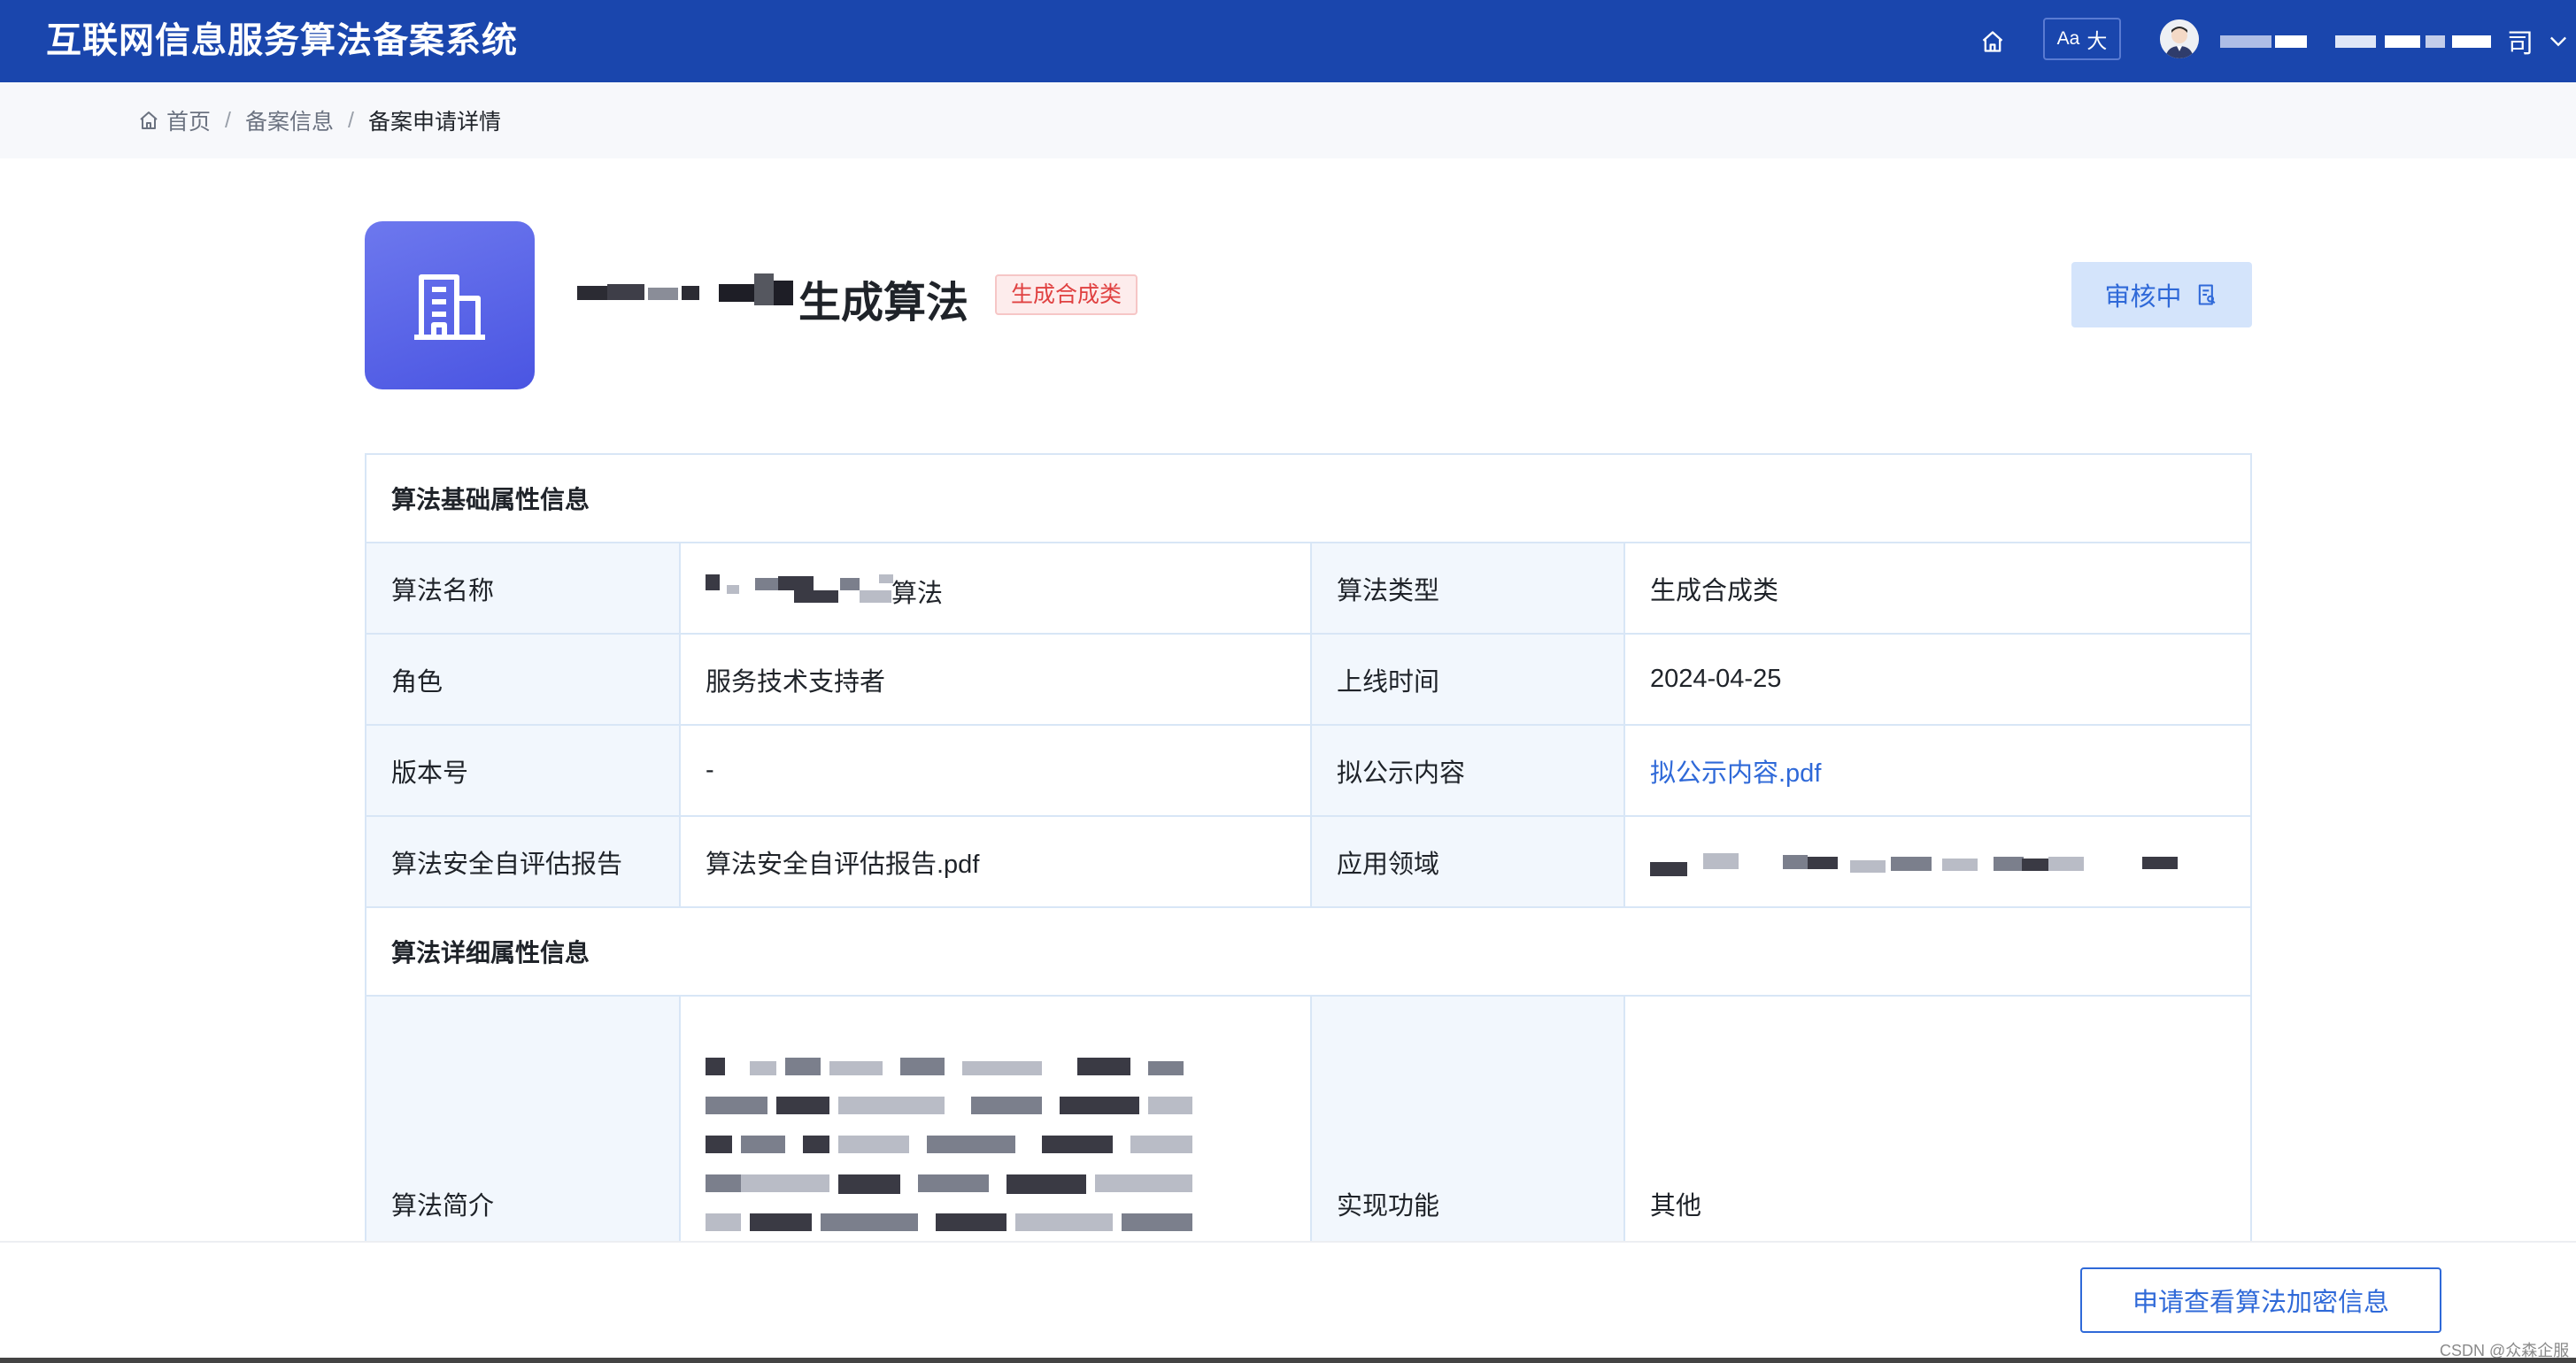  I want to click on chevron-down-icon, so click(2558, 42).